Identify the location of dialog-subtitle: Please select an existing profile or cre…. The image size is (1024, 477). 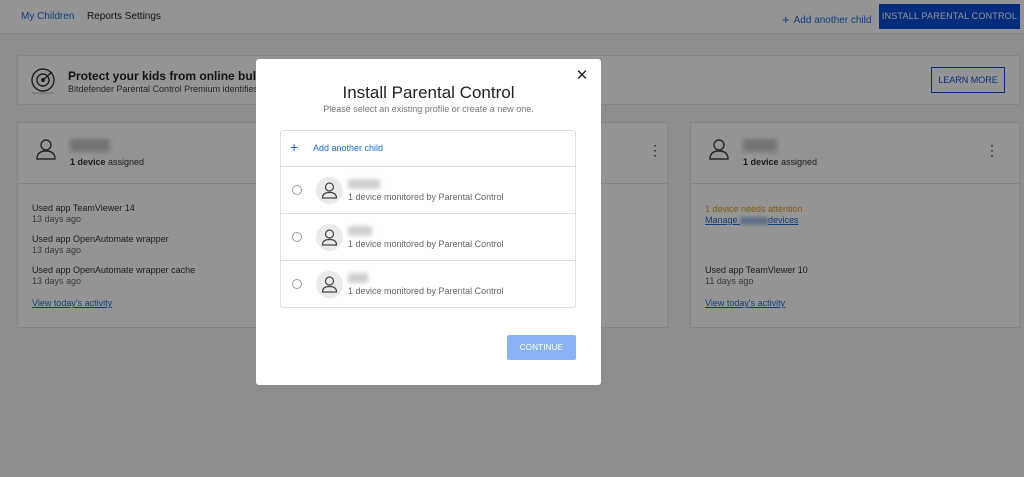
(428, 109).